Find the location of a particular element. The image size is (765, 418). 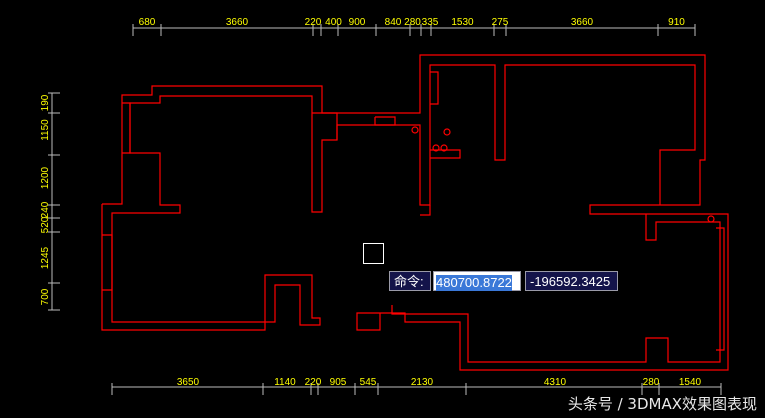

y-coordinate-input: -196592.3425 is located at coordinates (571, 281).